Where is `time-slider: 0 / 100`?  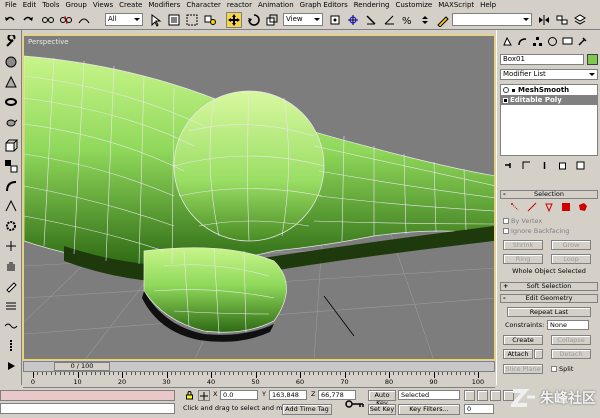
time-slider: 0 / 100 is located at coordinates (259, 366).